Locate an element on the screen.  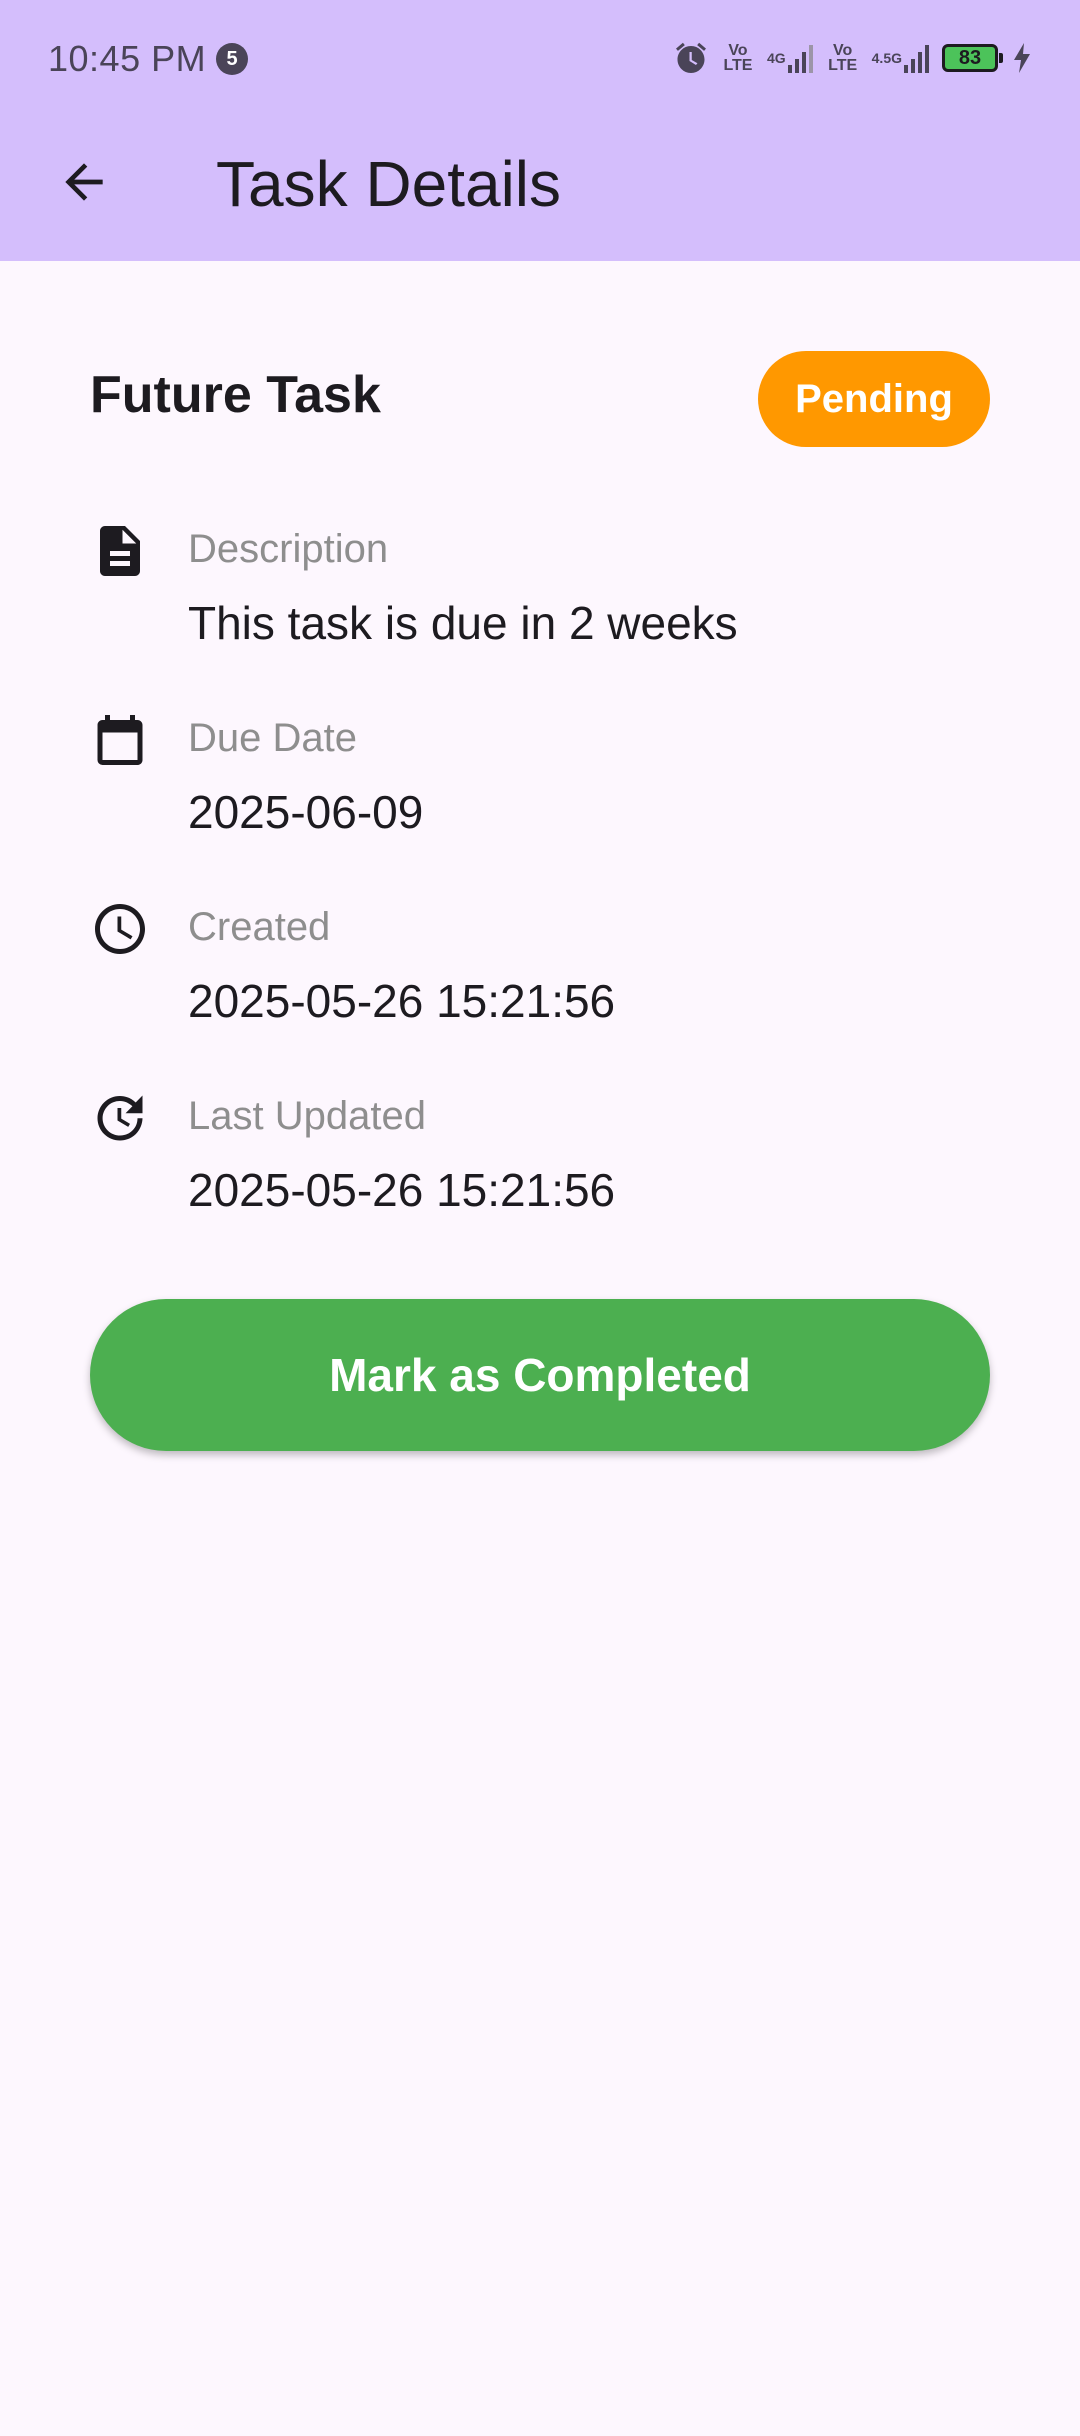
app-bar: Task Details is located at coordinates (540, 190).